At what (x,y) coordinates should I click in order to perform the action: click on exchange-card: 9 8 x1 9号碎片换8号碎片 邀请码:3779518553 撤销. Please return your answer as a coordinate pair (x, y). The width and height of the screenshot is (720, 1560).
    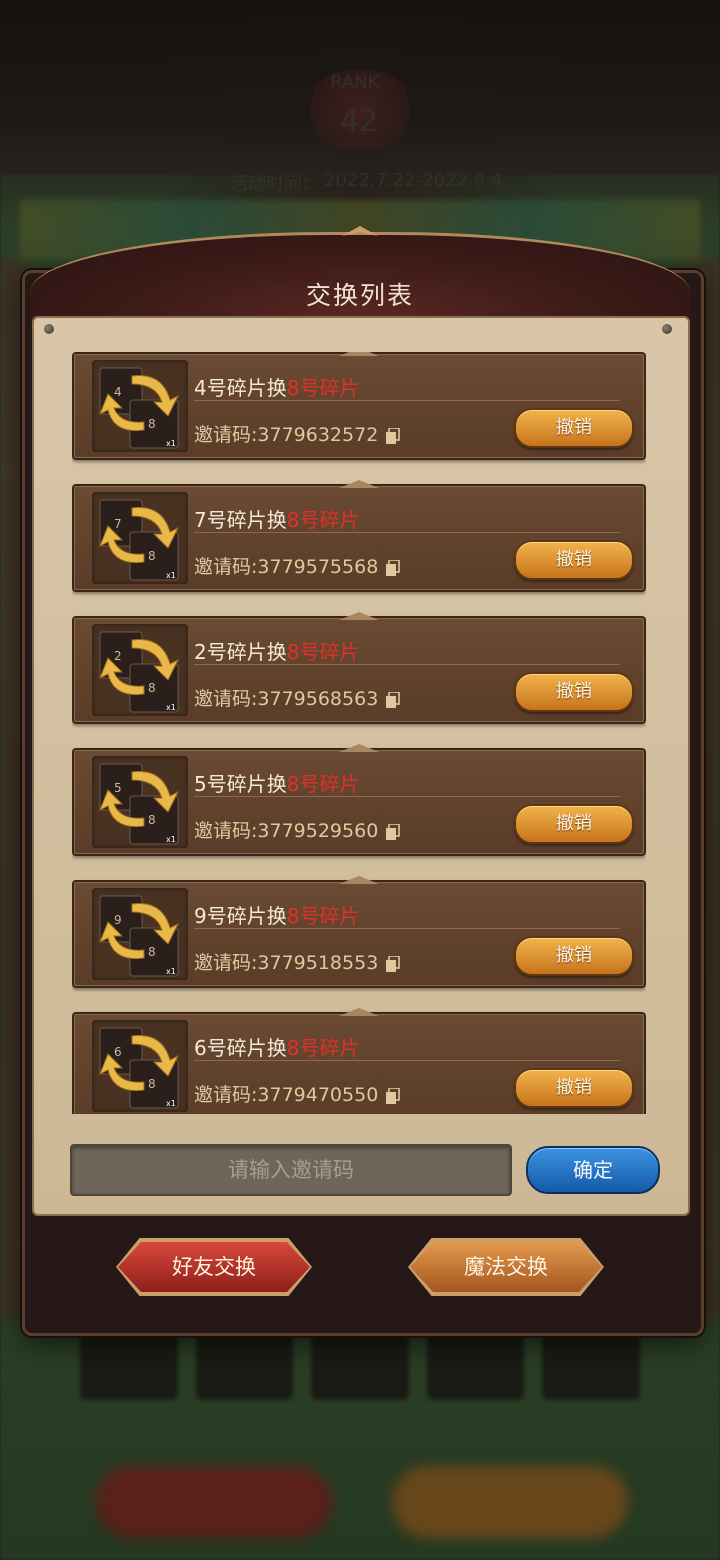
    Looking at the image, I should click on (359, 932).